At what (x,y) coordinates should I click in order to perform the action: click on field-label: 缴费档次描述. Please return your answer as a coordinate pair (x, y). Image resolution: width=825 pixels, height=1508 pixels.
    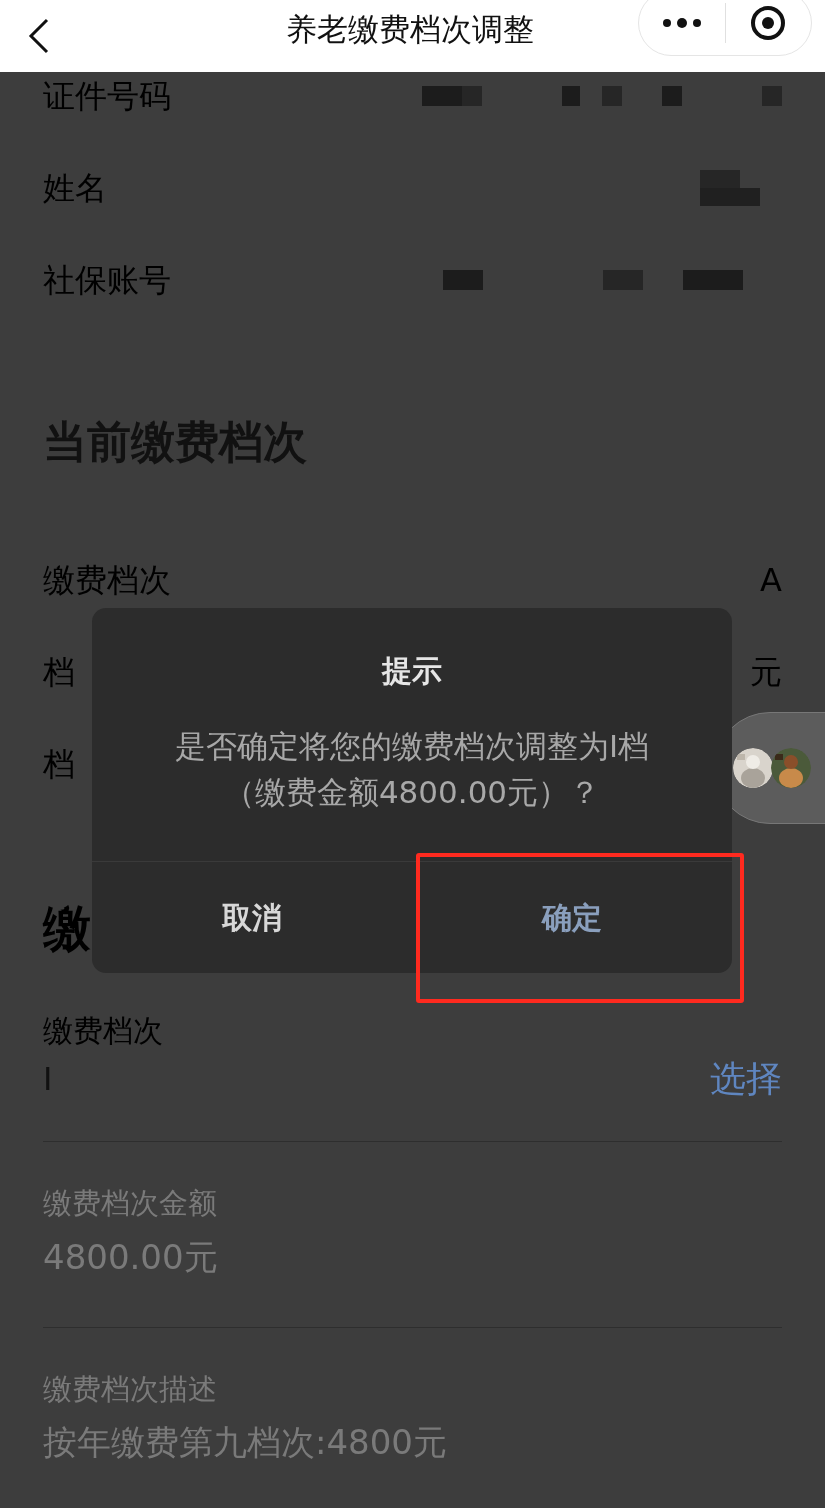
    Looking at the image, I should click on (130, 1389).